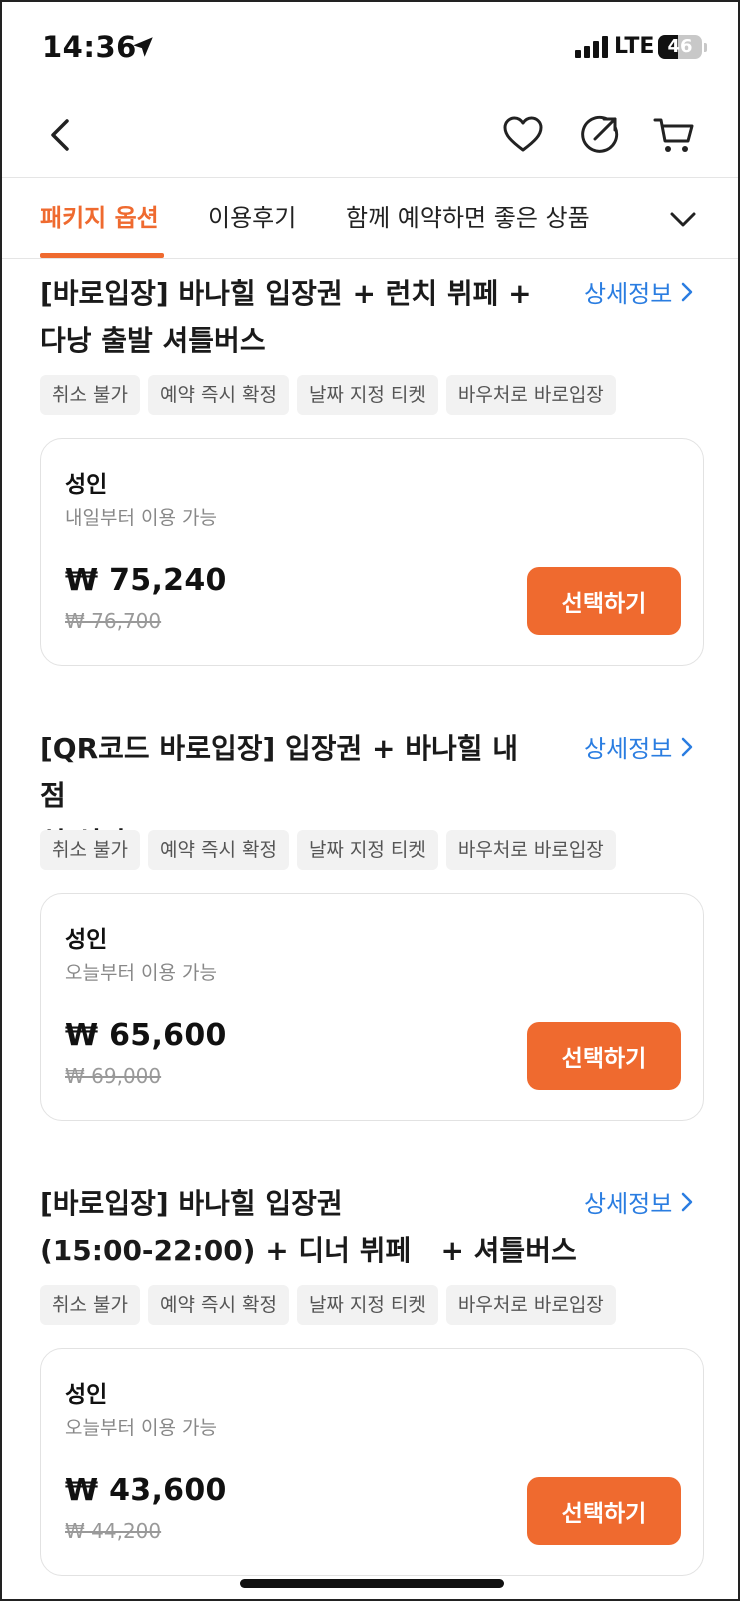 The width and height of the screenshot is (740, 1601). What do you see at coordinates (295, 317) in the screenshot?
I see `package-title: [바로입장] 바나힐 입장권 + 런치 뷔페 + 다낭 출발 셔틀버스` at bounding box center [295, 317].